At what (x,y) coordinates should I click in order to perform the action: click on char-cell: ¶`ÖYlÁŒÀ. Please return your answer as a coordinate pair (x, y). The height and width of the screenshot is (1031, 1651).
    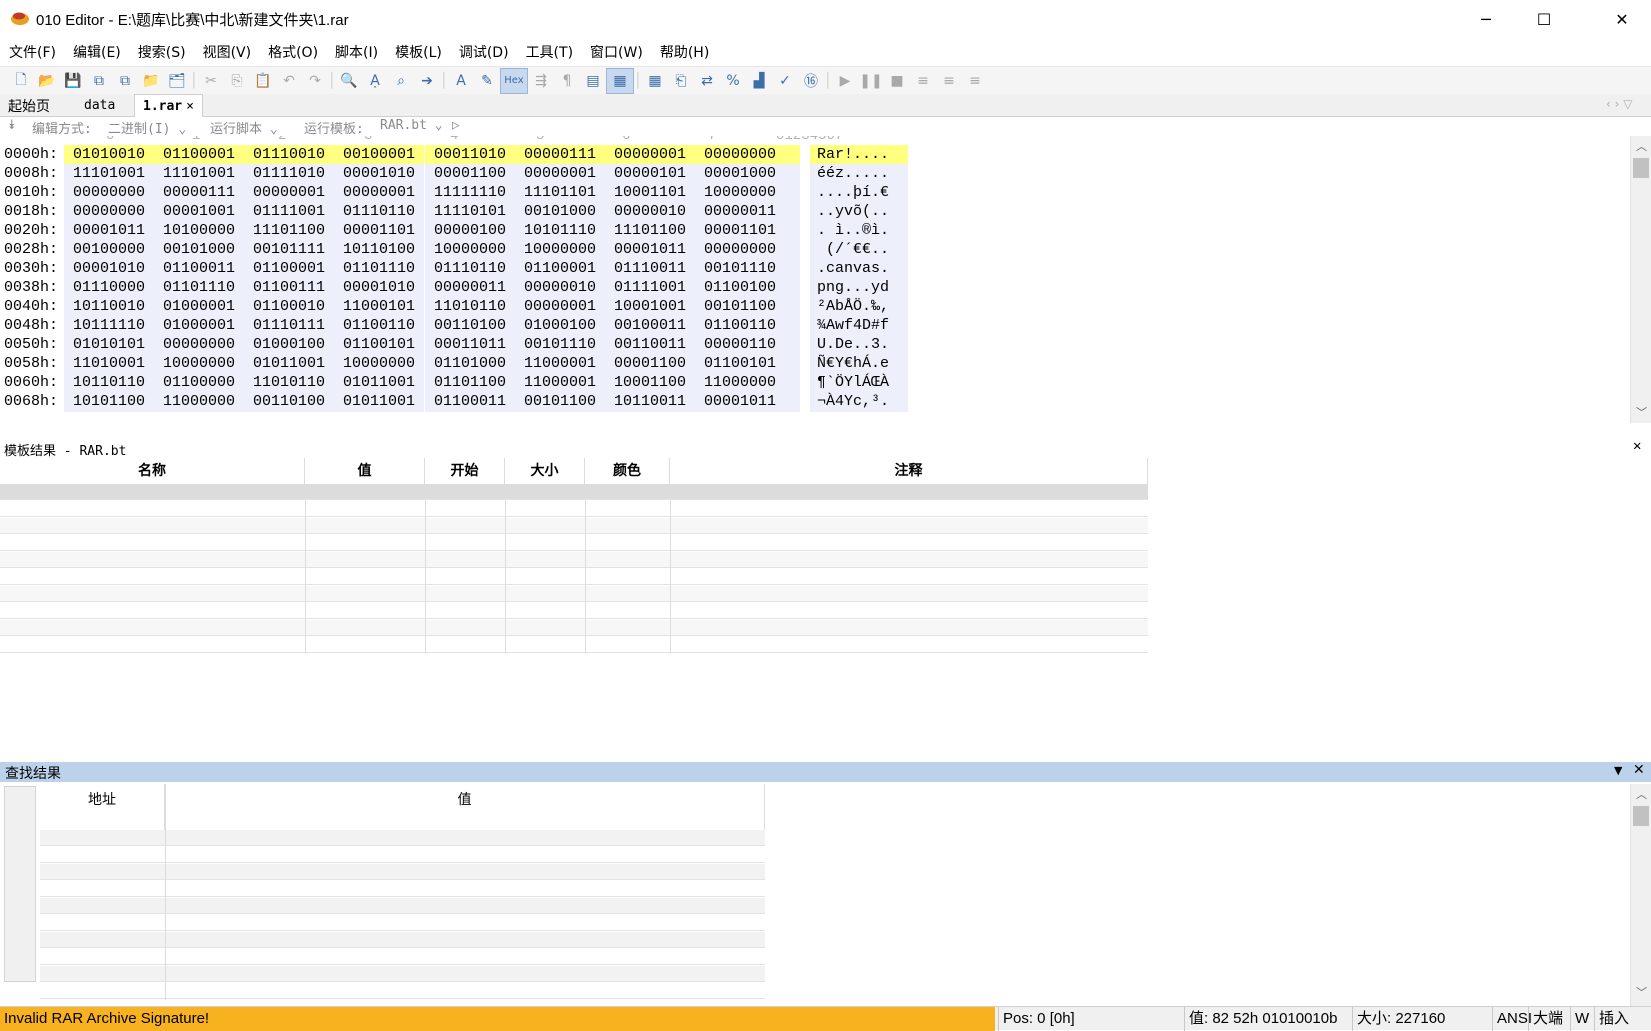
    Looking at the image, I should click on (859, 383).